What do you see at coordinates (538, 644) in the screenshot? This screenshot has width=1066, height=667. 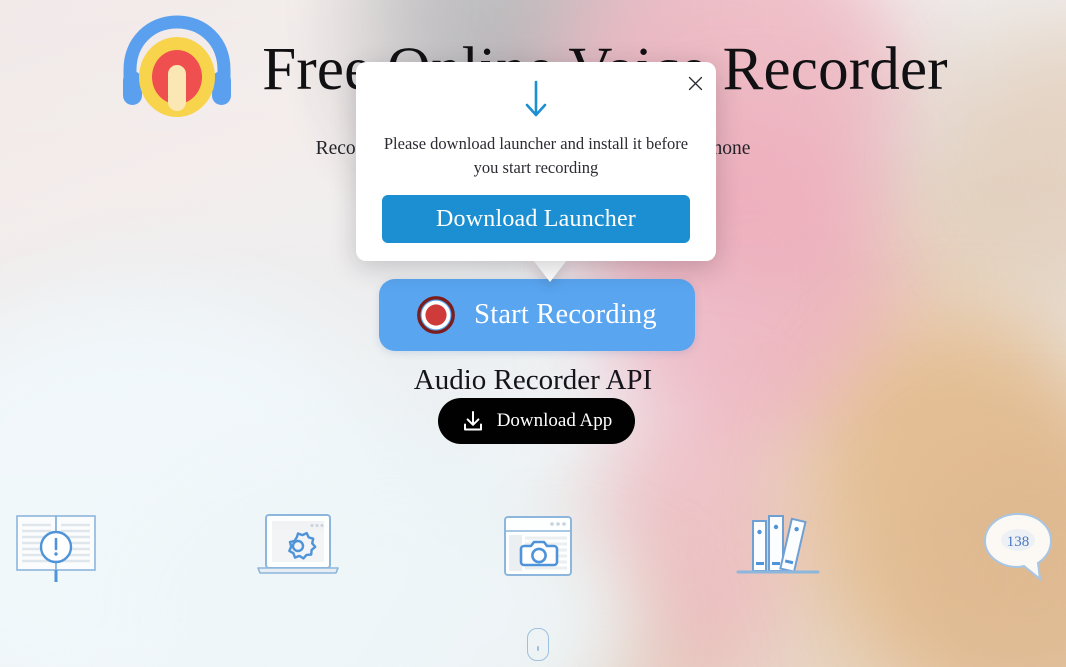 I see `mouse-scroll-icon` at bounding box center [538, 644].